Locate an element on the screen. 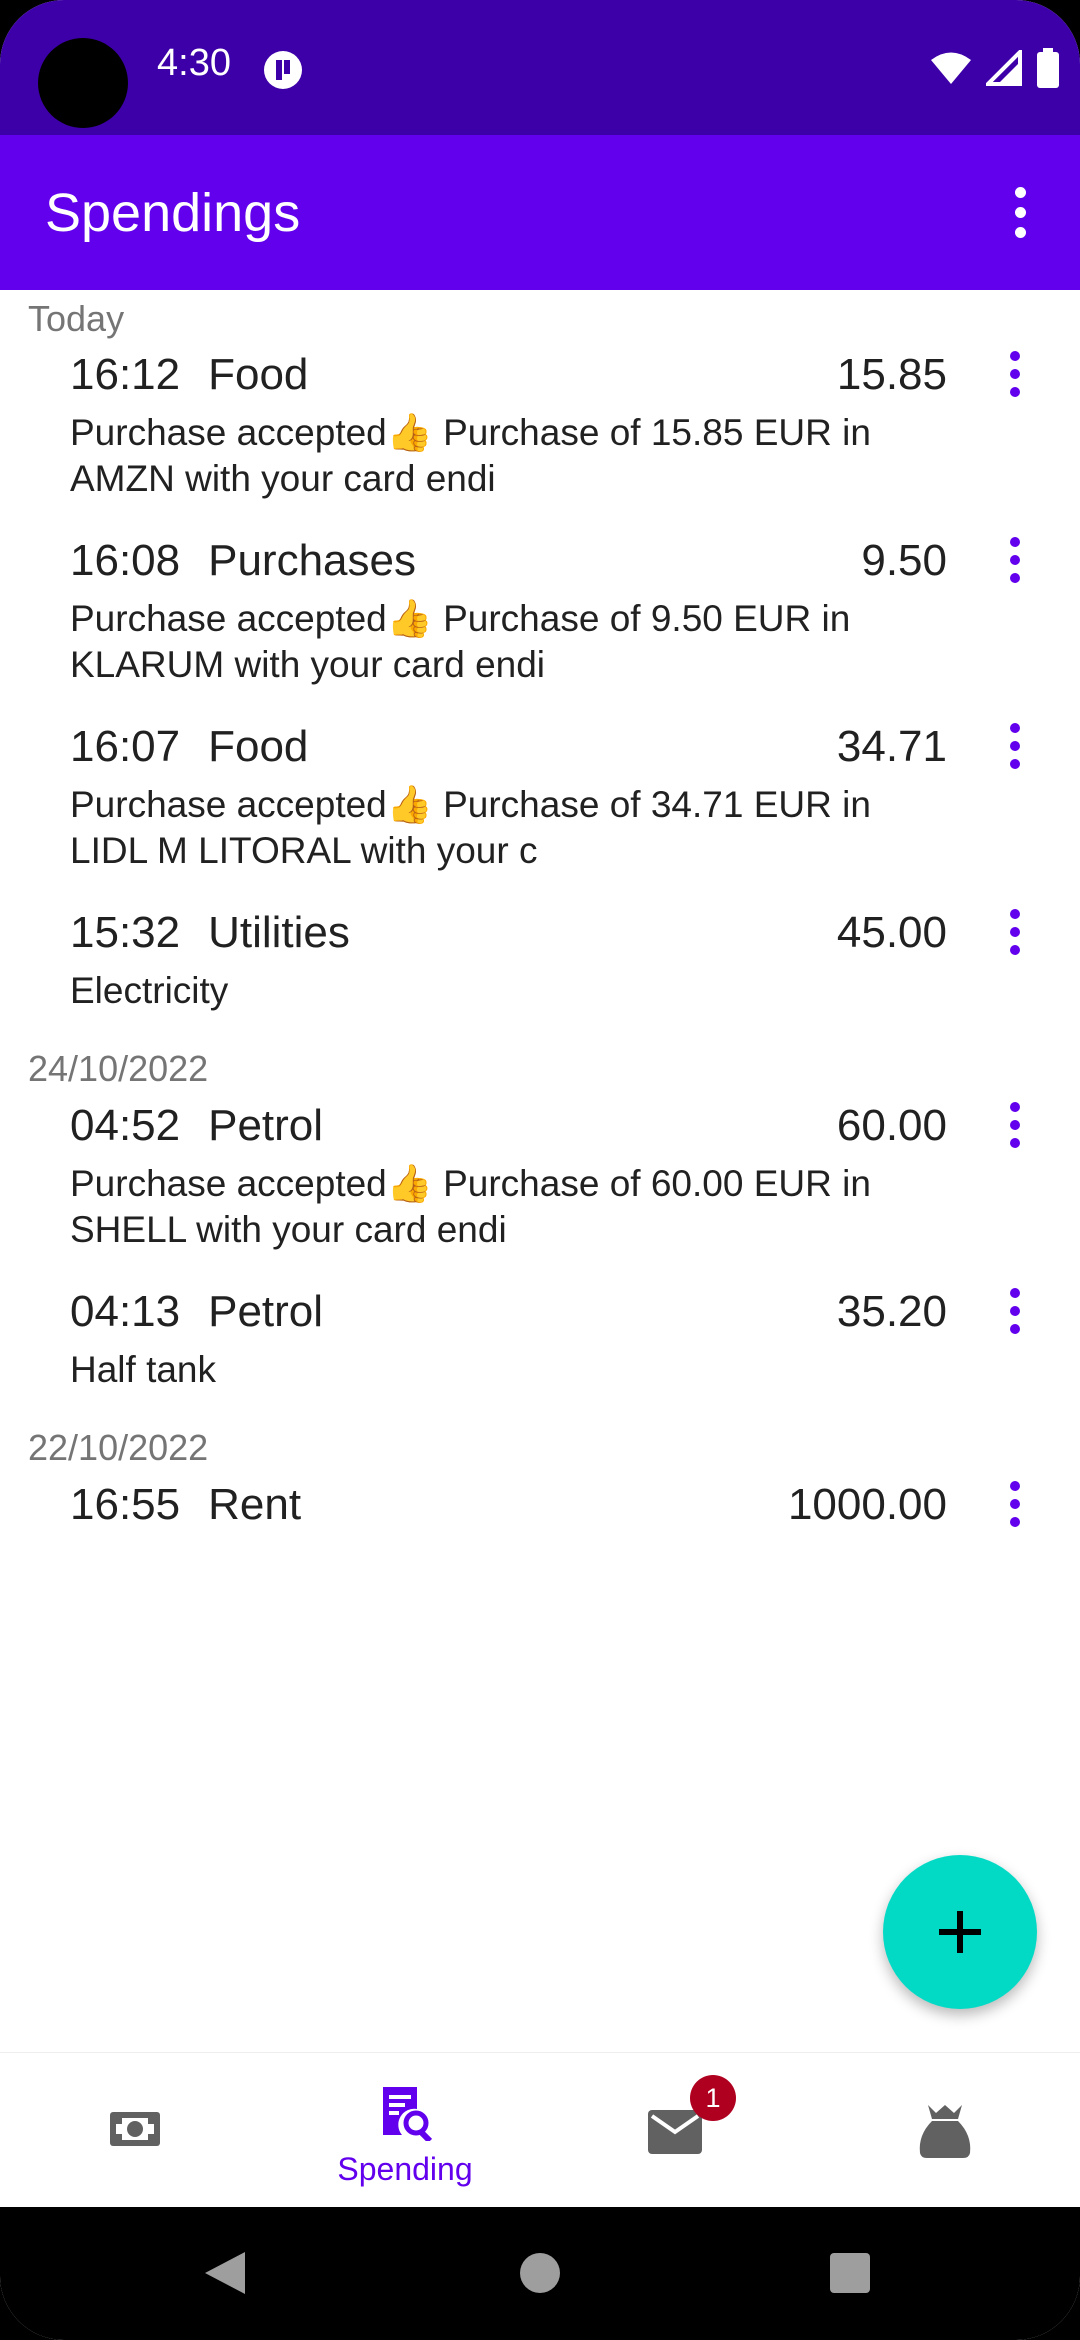 The image size is (1080, 2340). item-category: Utilities is located at coordinates (279, 932).